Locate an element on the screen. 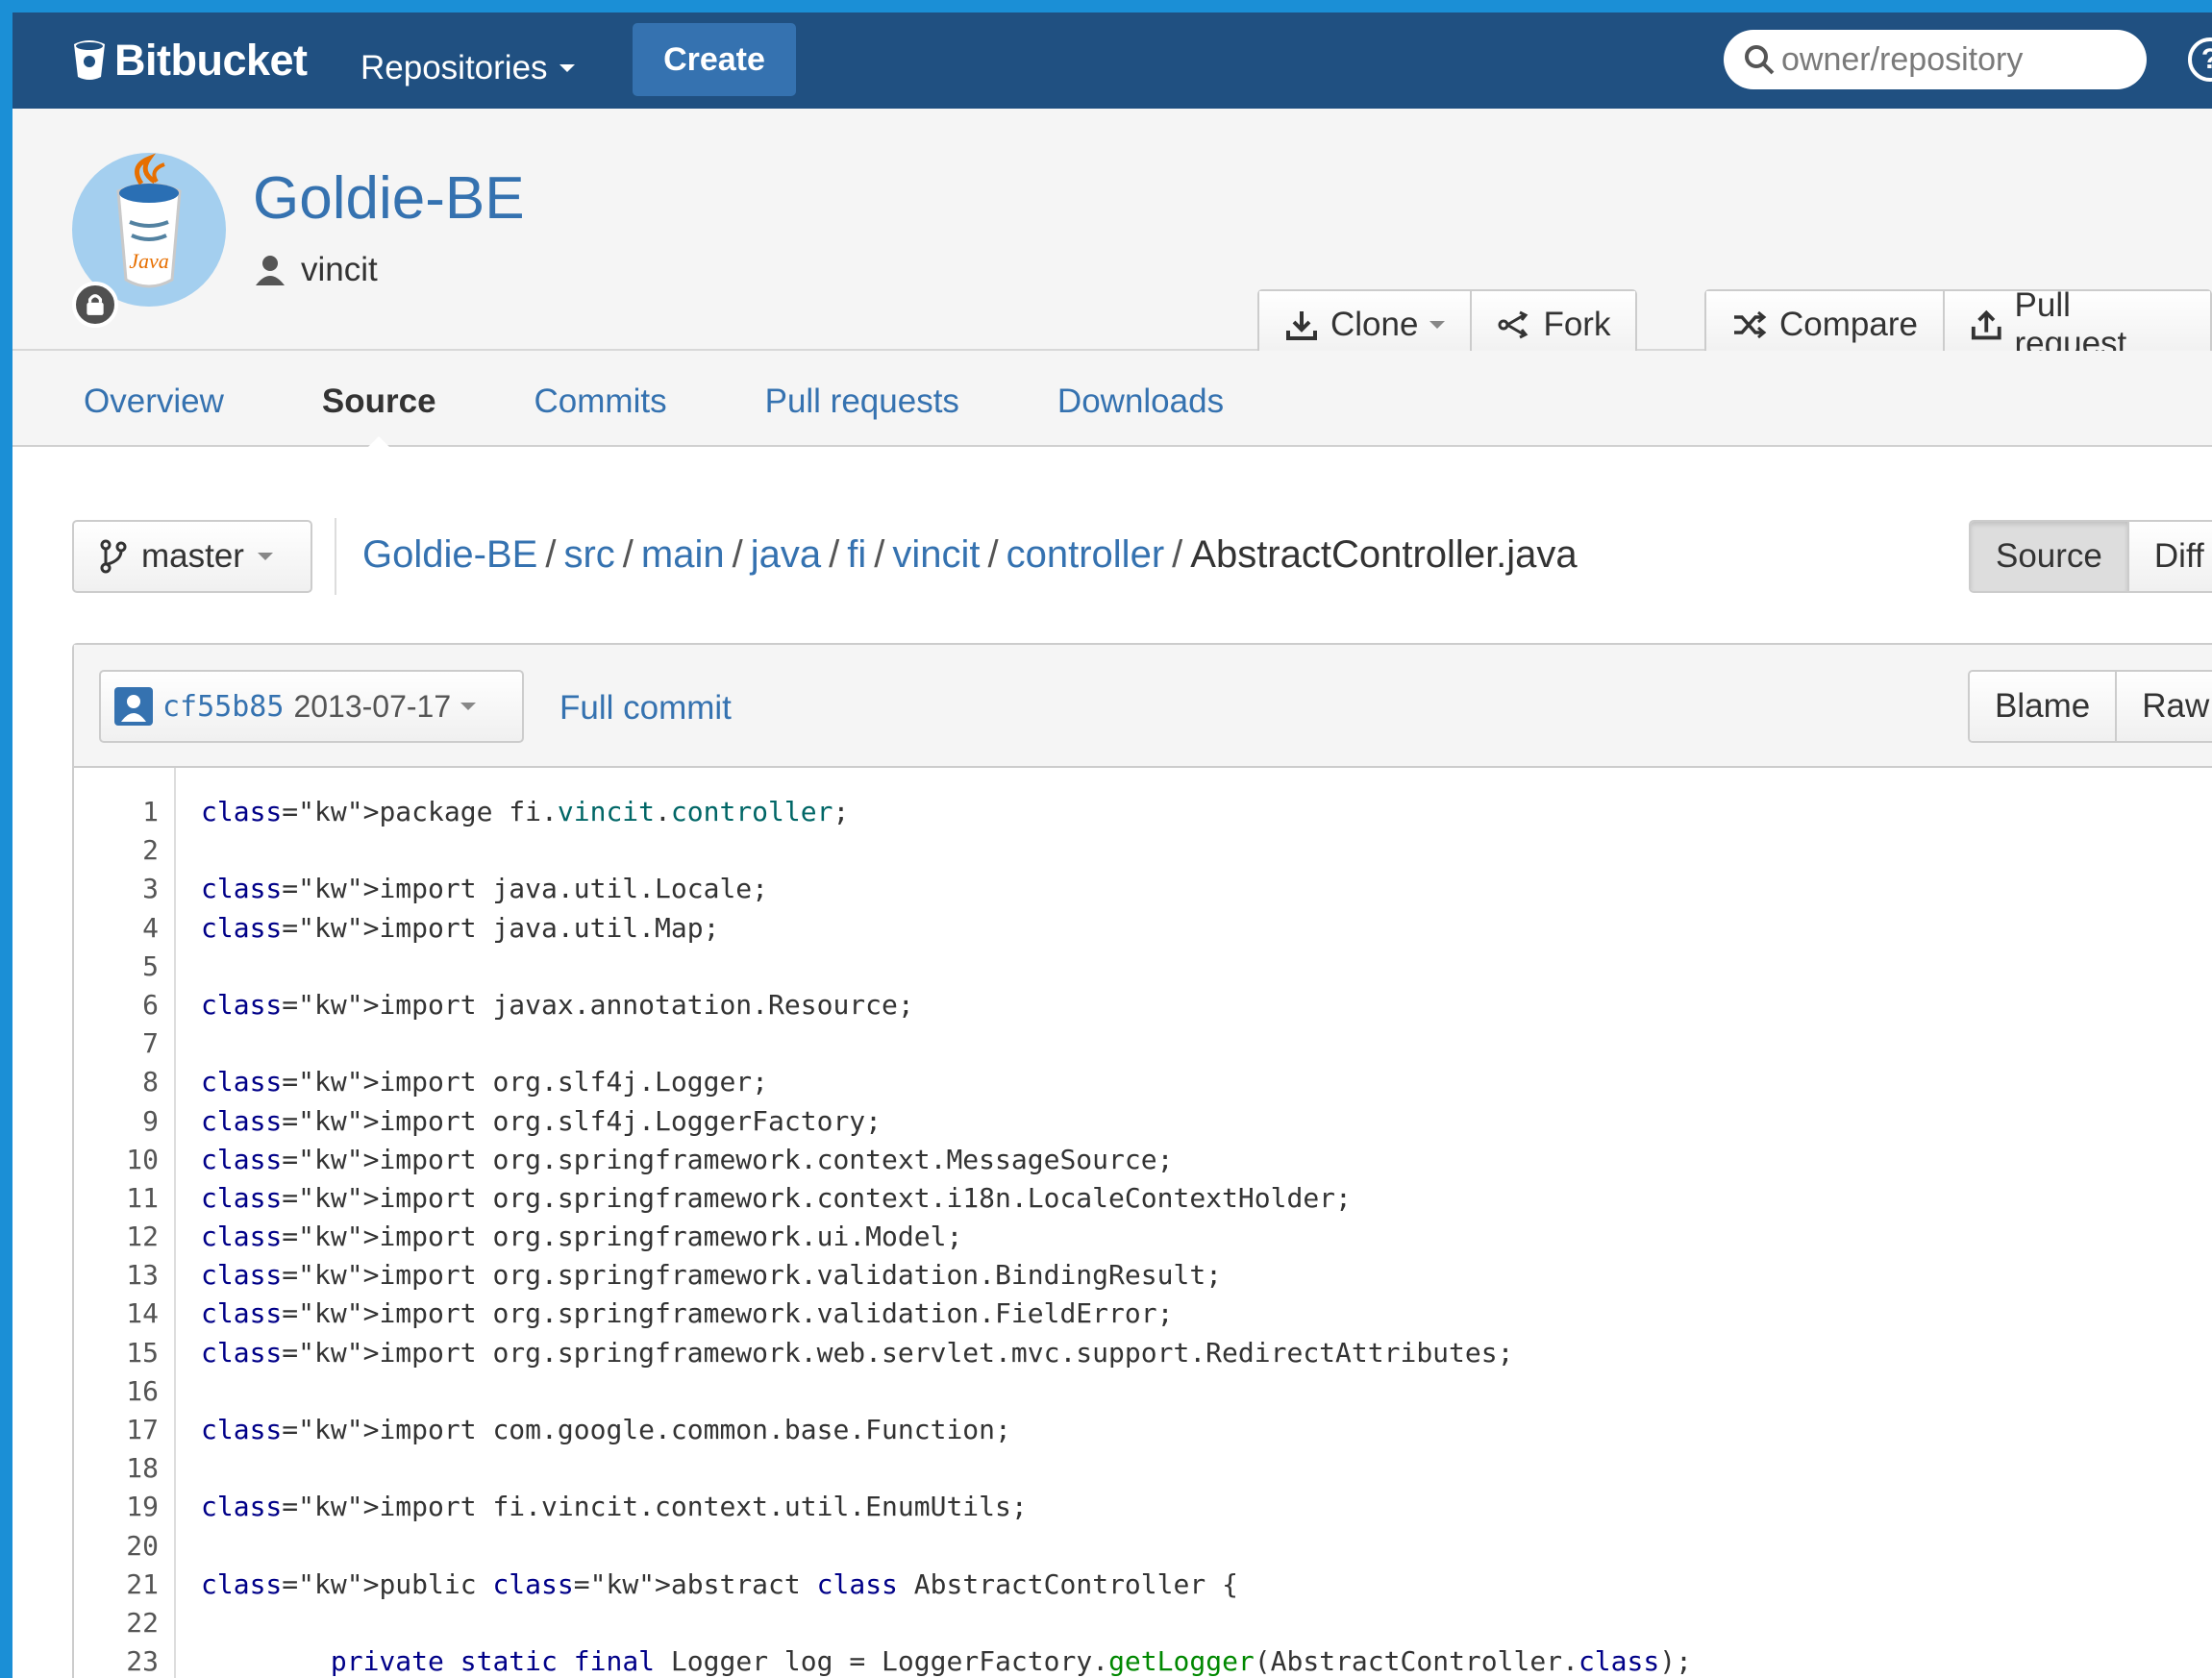  compare-pr-group: Compare Pull request is located at coordinates (1958, 324).